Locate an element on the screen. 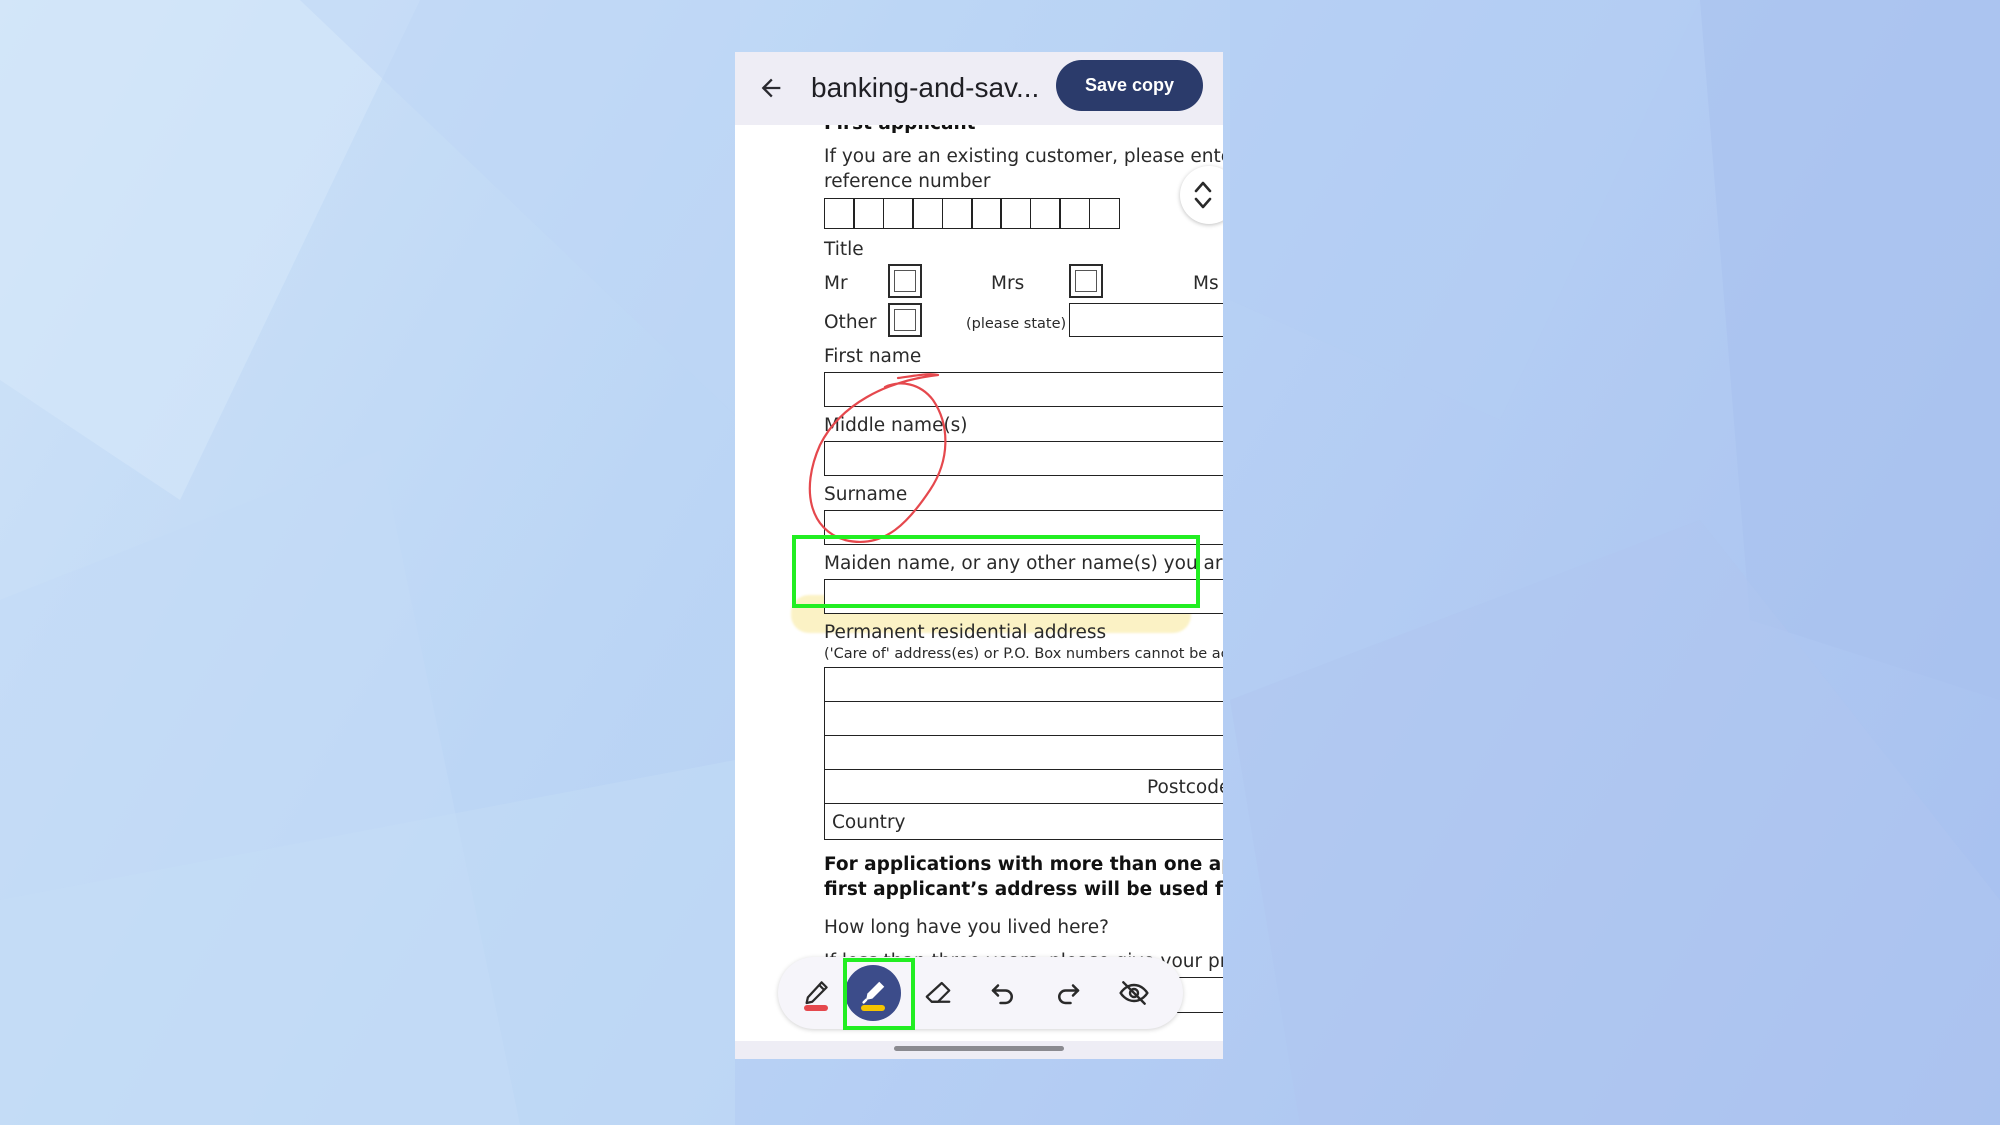  arrow-back-icon is located at coordinates (771, 88).